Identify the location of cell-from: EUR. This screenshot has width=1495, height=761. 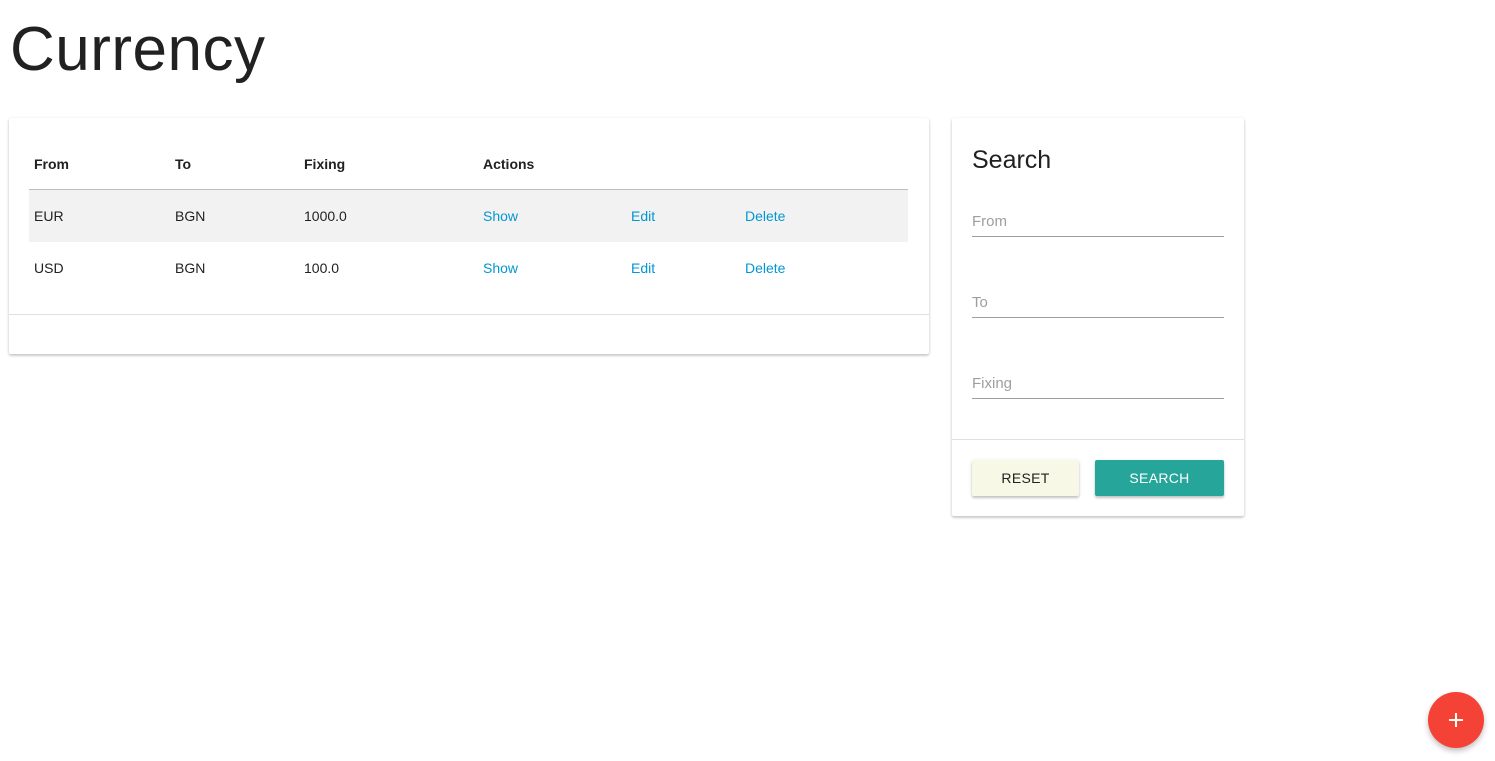
(99, 215).